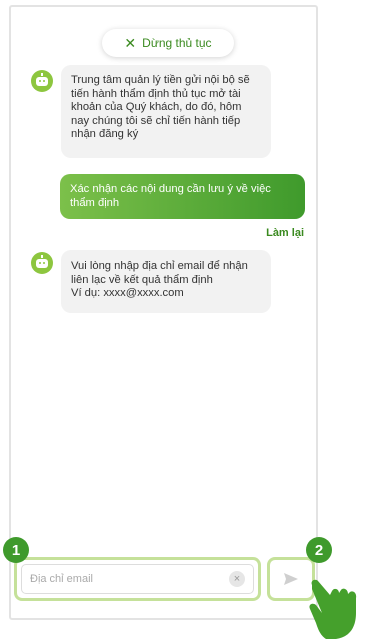 This screenshot has width=366, height=640. I want to click on stop-procedure-label: Dừng thủ tục, so click(177, 43).